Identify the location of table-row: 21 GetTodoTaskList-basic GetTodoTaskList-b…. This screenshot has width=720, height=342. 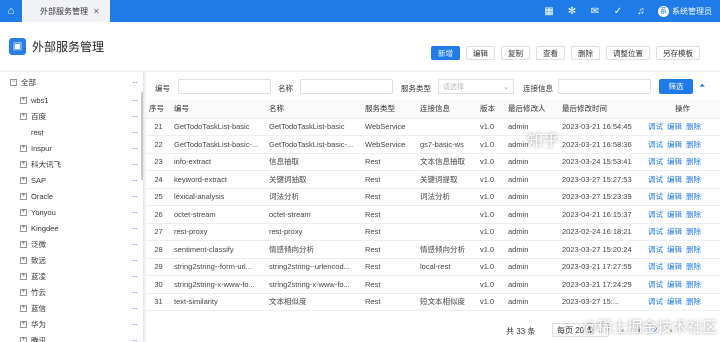
(433, 127).